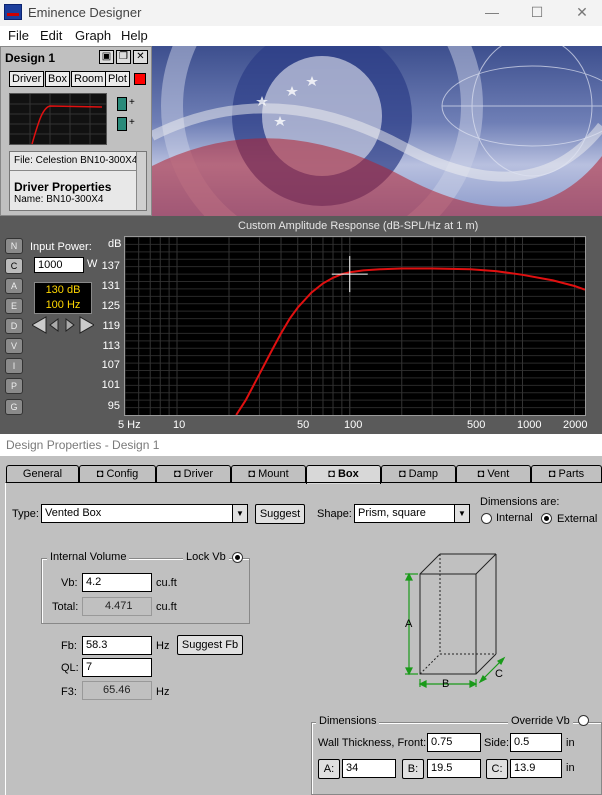  Describe the element at coordinates (166, 583) in the screenshot. I see `vb-unit: cu.ft` at that location.